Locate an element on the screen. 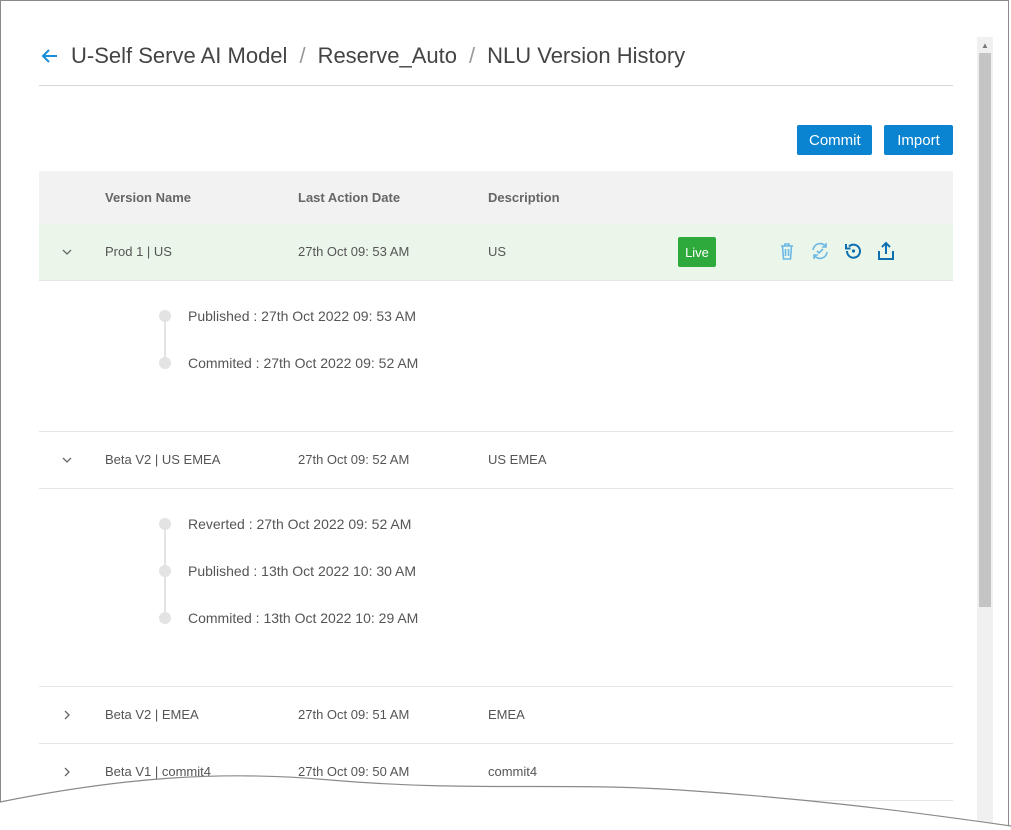  scroll-thumb is located at coordinates (985, 330).